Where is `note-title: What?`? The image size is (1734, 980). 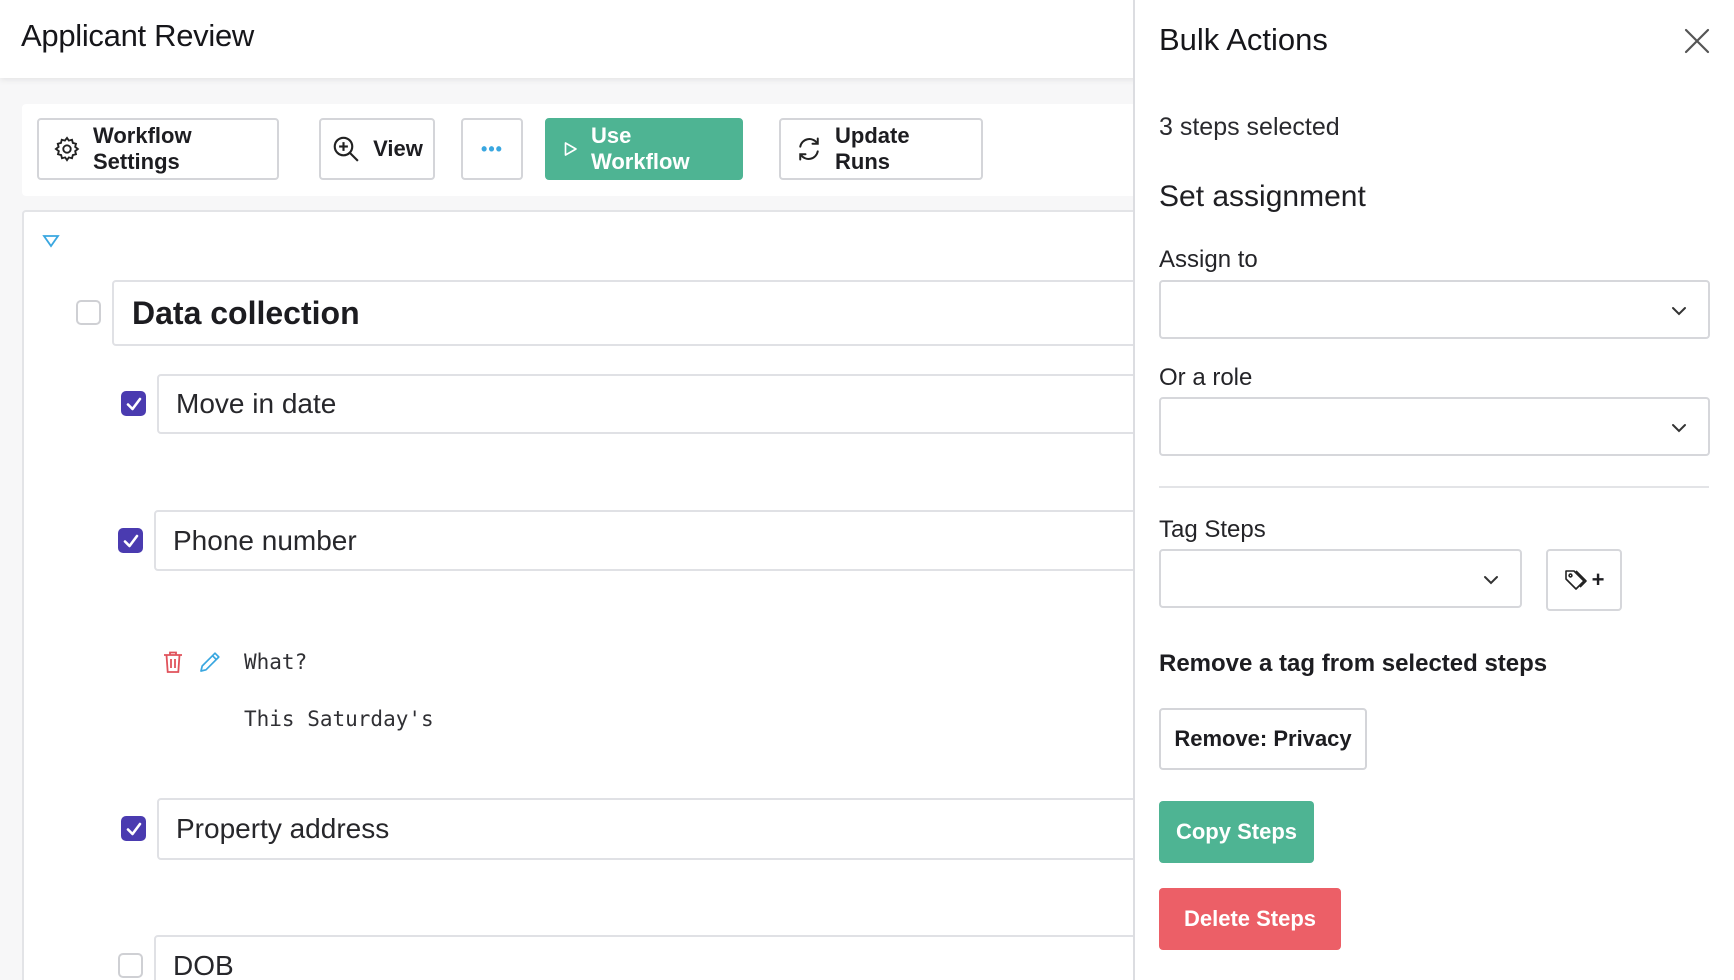
note-title: What? is located at coordinates (276, 662).